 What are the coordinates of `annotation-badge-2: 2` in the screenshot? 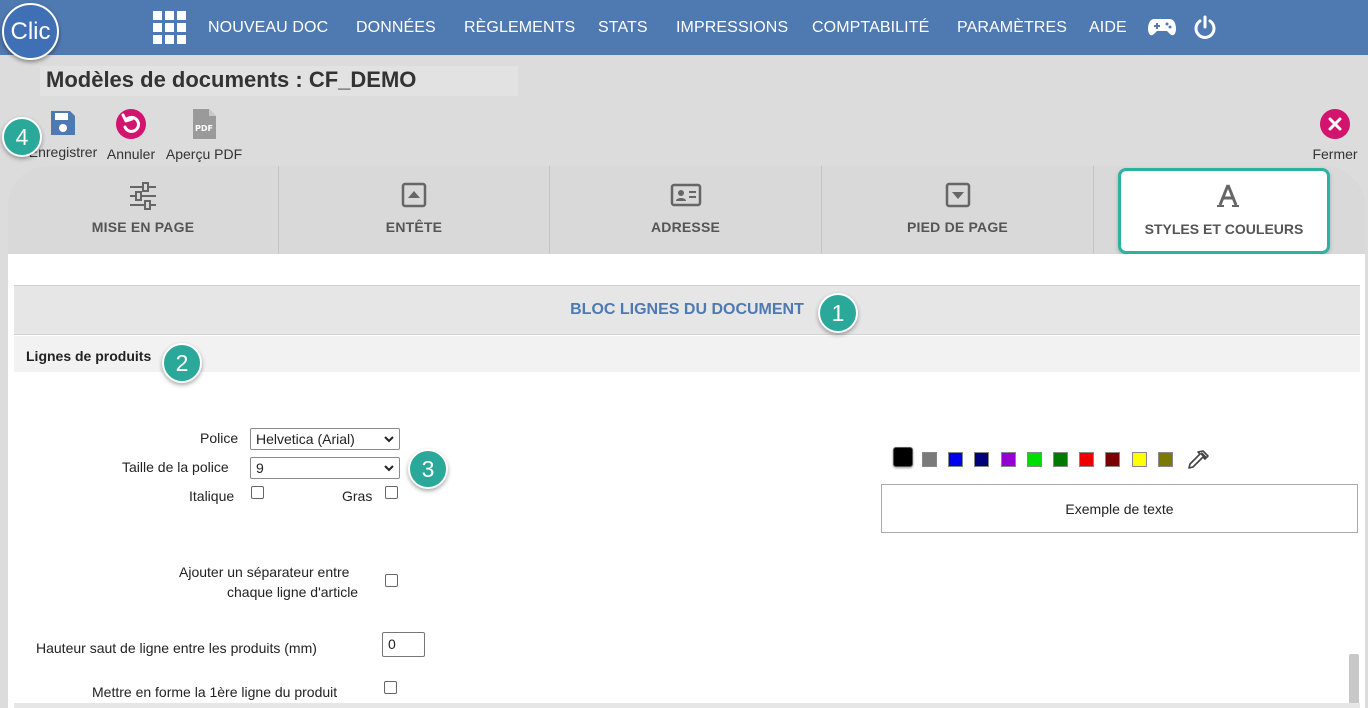 It's located at (182, 363).